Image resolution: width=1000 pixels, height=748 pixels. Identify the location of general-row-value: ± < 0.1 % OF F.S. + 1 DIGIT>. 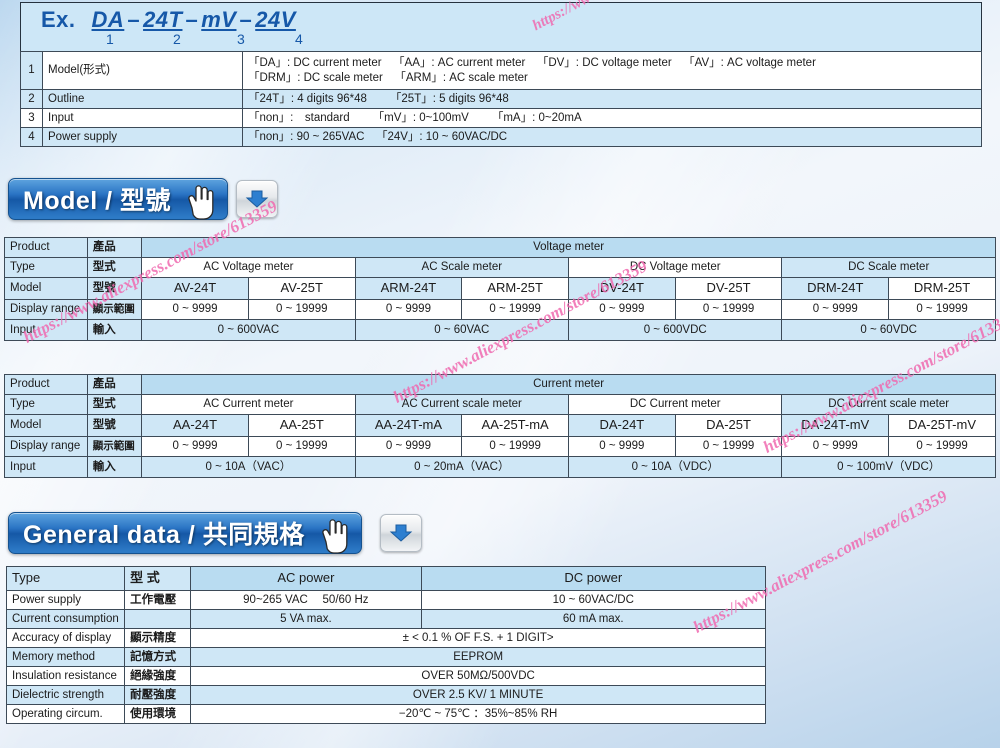
(478, 638).